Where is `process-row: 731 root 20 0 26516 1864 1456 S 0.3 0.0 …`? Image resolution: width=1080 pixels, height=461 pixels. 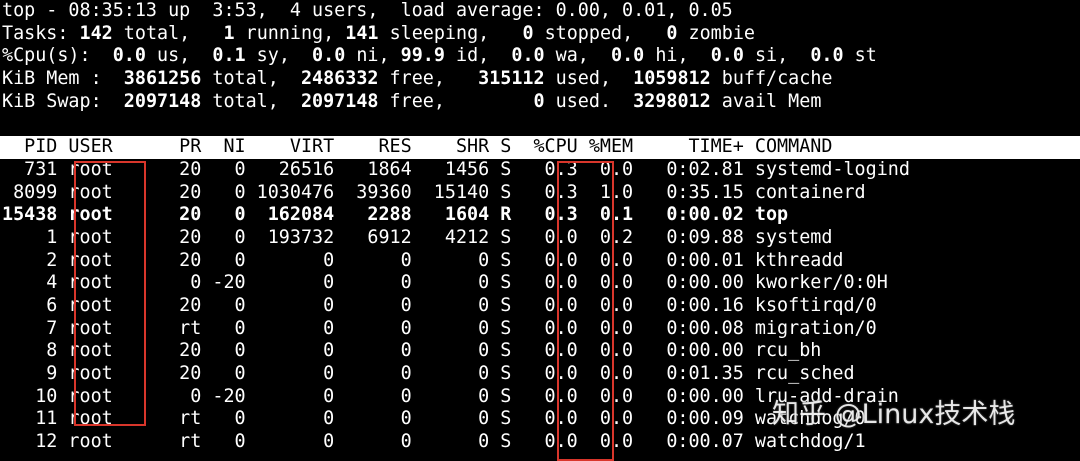 process-row: 731 root 20 0 26516 1864 1456 S 0.3 0.0 … is located at coordinates (456, 169).